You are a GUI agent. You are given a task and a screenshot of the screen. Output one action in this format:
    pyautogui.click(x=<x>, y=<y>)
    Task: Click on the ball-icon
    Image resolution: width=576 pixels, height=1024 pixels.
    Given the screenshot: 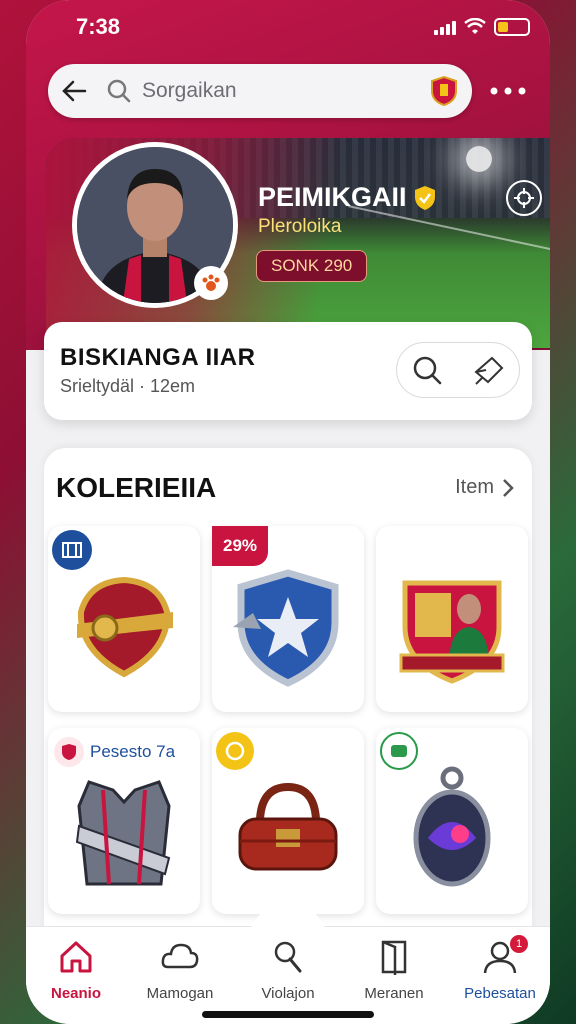 What is the action you would take?
    pyautogui.click(x=288, y=957)
    